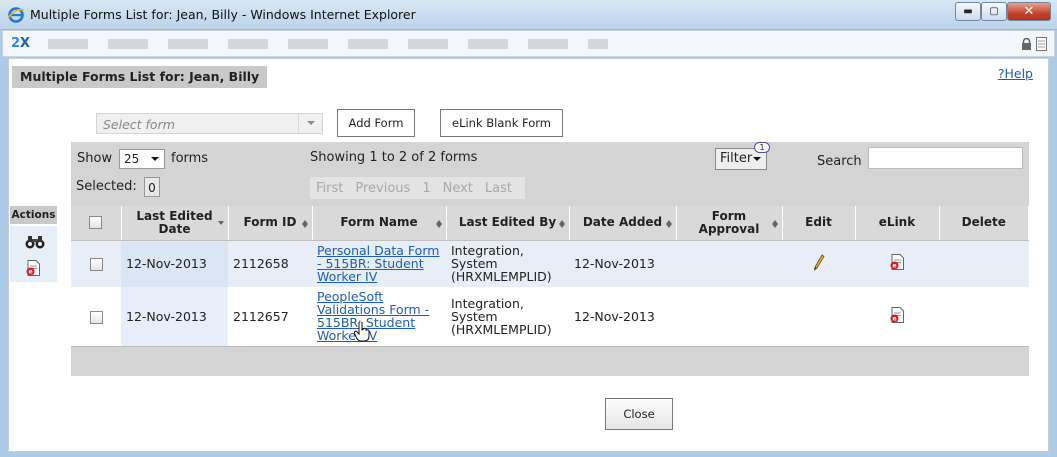 The width and height of the screenshot is (1057, 457). I want to click on browser-toolbar: 2X, so click(528, 43).